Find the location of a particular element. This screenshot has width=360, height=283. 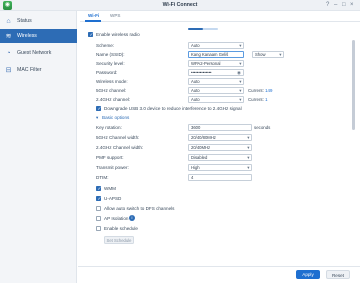

ssid-value: Kang Kanaam Geliŝ is located at coordinates (210, 54).